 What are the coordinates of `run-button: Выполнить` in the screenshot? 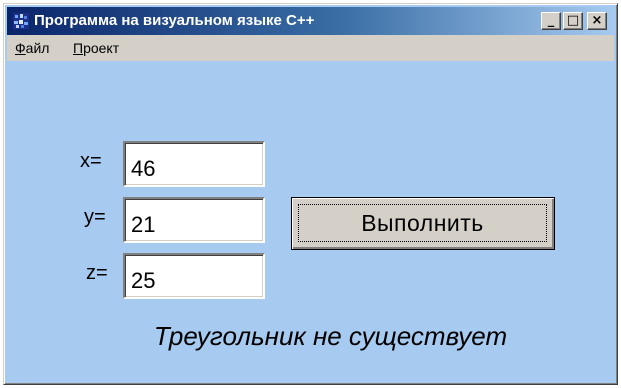 It's located at (423, 223).